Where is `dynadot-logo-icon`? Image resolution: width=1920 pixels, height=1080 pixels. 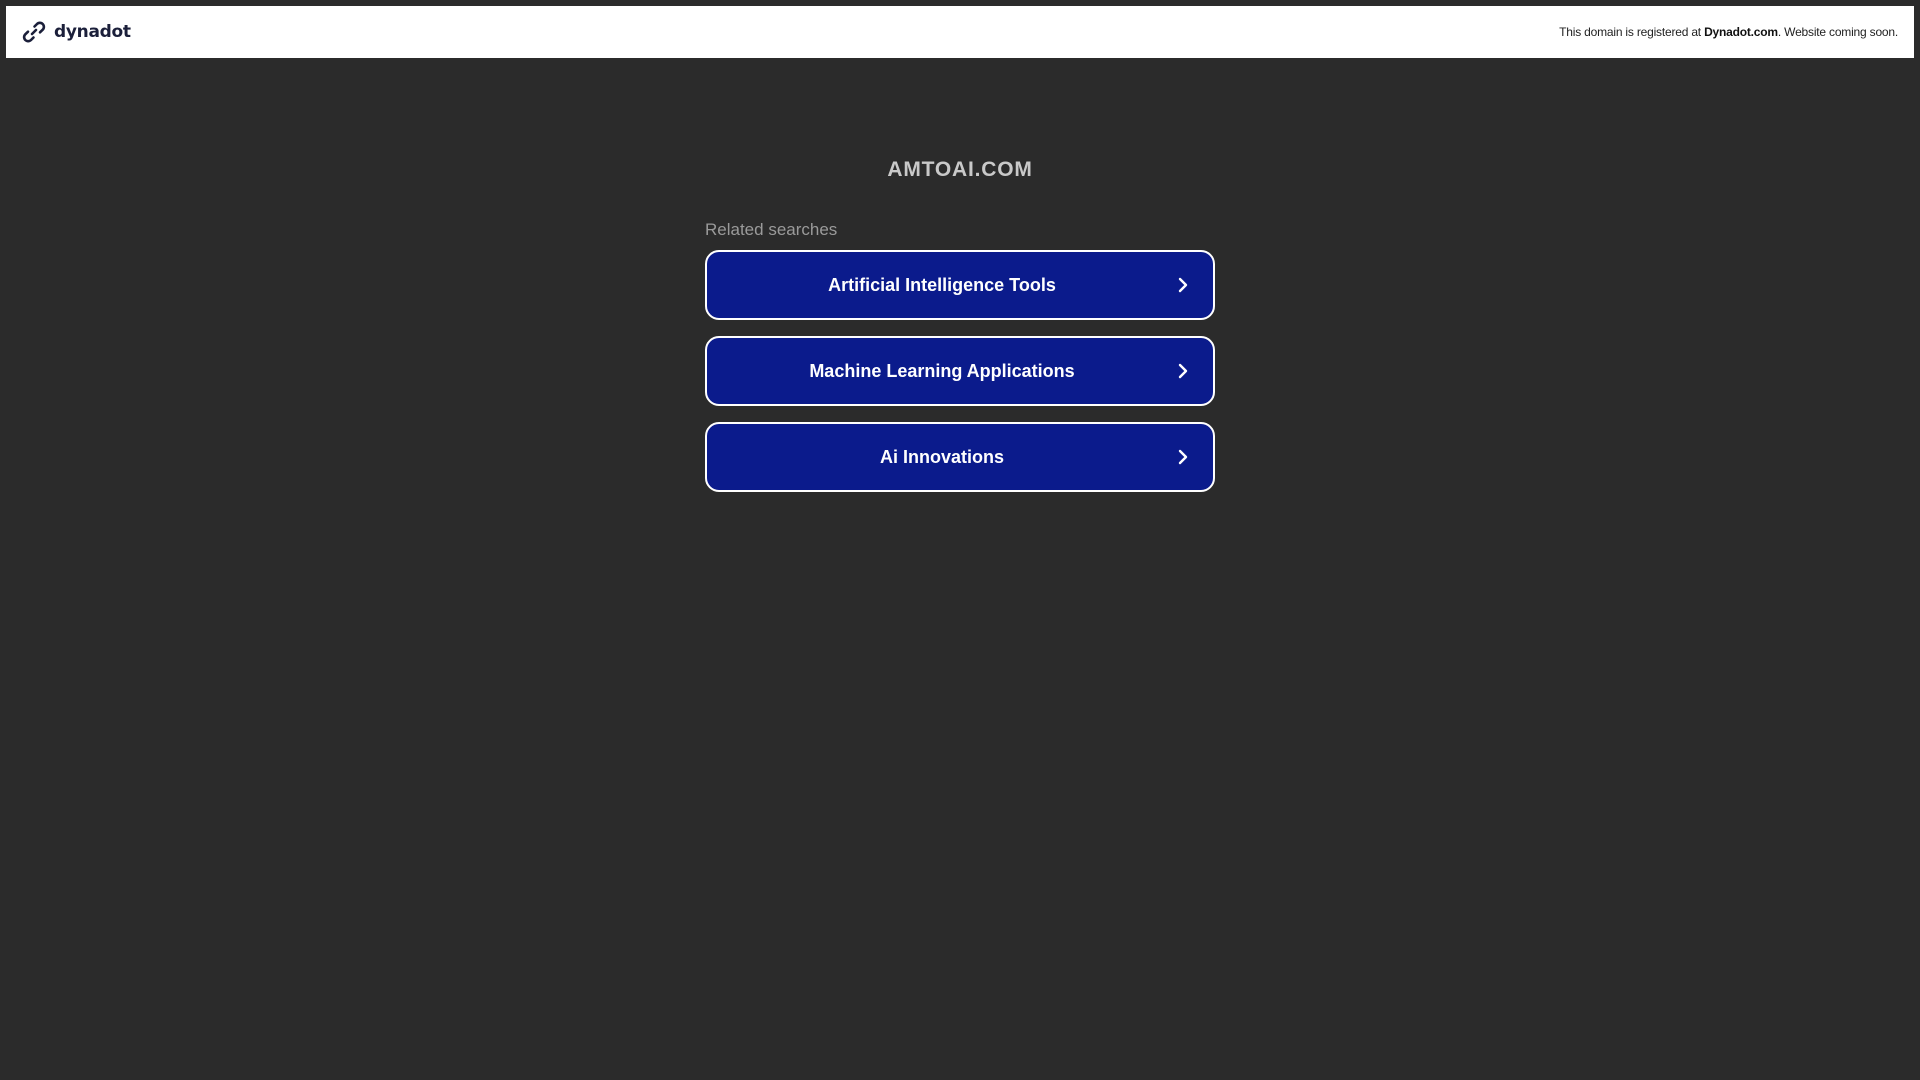
dynadot-logo-icon is located at coordinates (34, 32).